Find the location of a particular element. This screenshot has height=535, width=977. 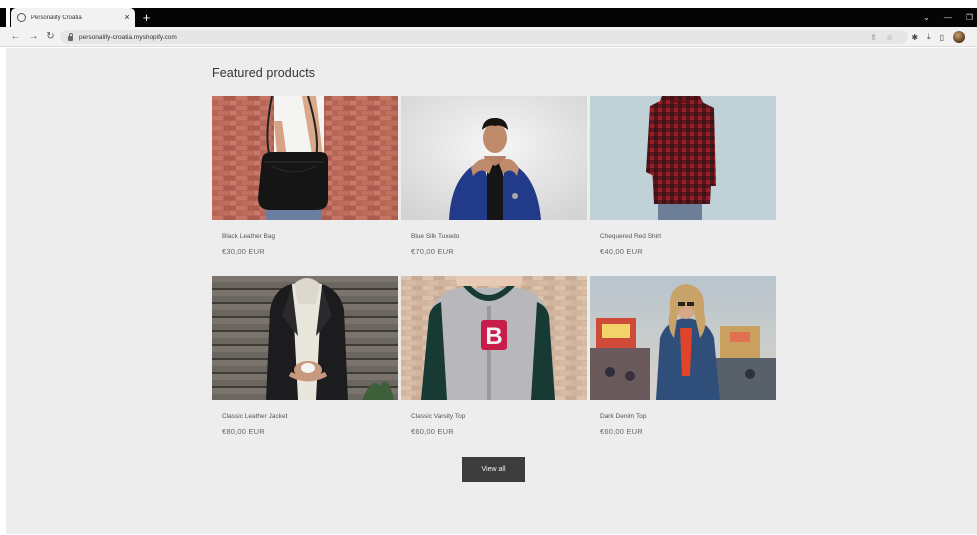

forward-arrow-icon: → is located at coordinates (33, 37).